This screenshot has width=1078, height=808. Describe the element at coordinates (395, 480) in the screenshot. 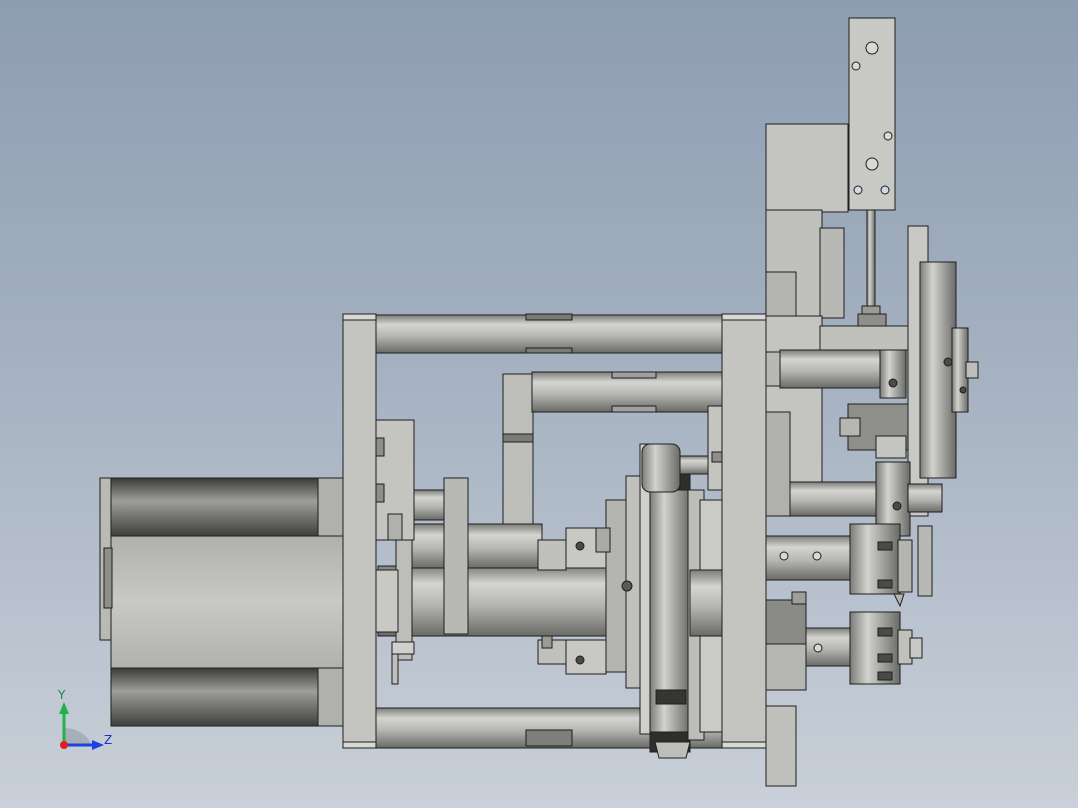

I see `clamp-block` at that location.